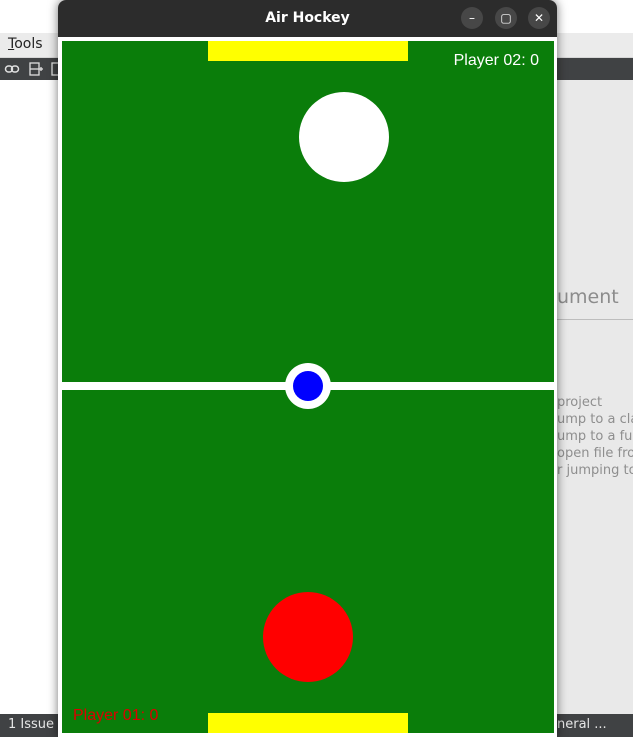 This screenshot has height=737, width=633. Describe the element at coordinates (344, 137) in the screenshot. I see `mallet-player2` at that location.